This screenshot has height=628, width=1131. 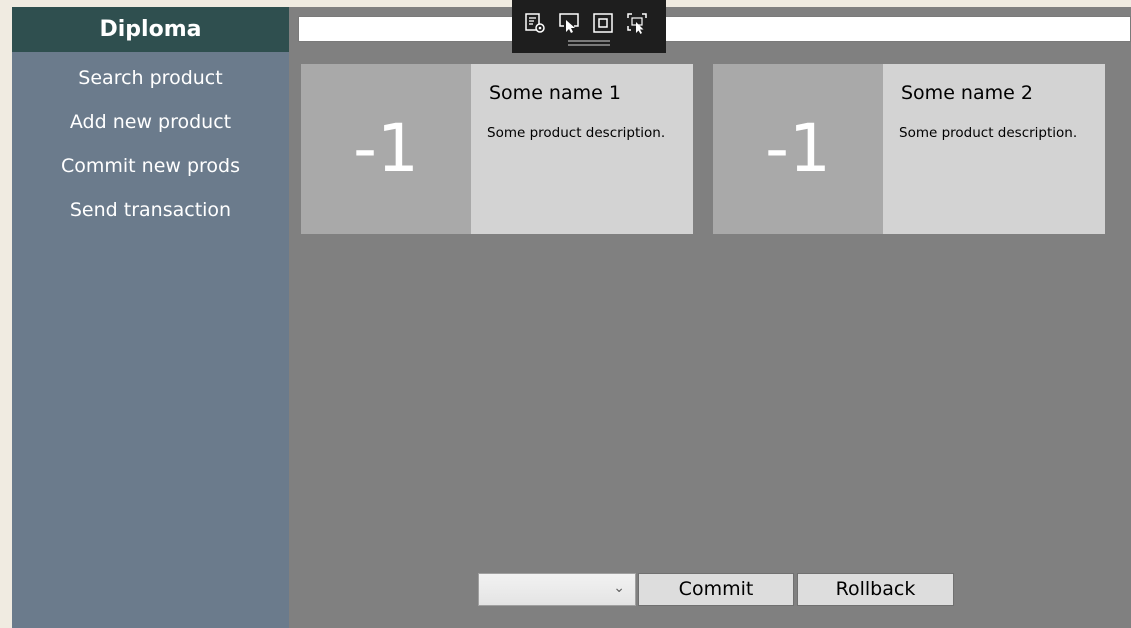 I want to click on track-focused-element-icon, so click(x=637, y=23).